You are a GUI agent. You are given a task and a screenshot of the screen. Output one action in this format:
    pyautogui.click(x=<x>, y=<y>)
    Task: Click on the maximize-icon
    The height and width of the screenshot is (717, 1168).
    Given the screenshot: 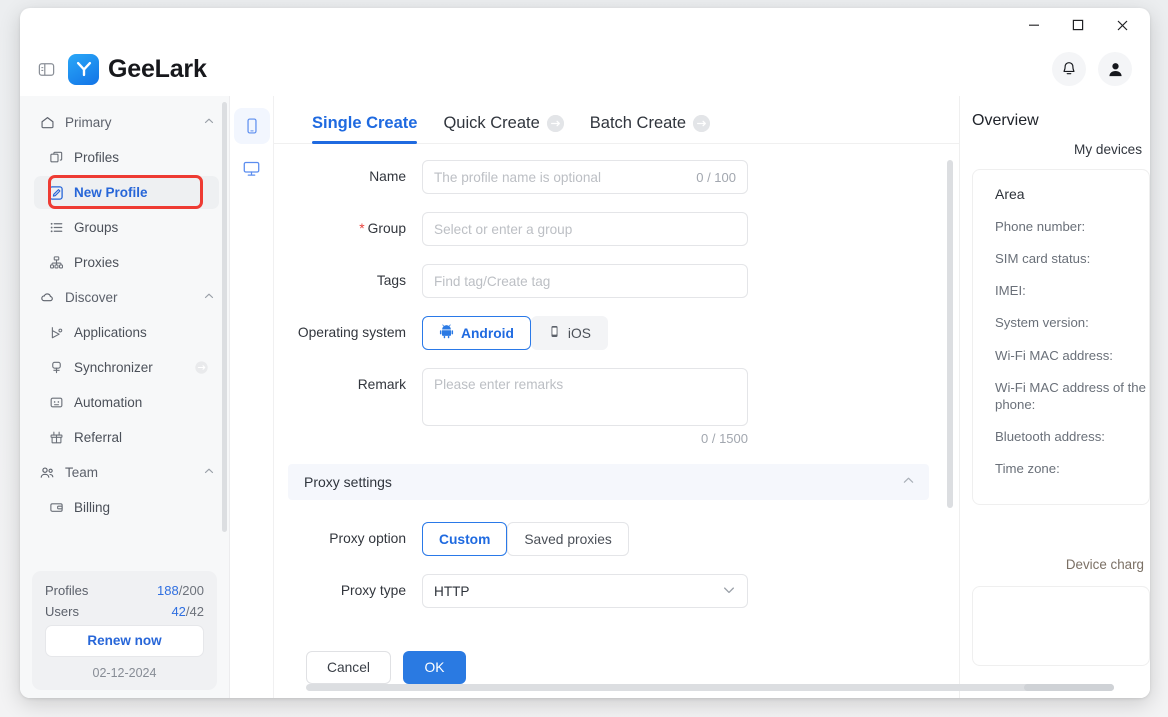 What is the action you would take?
    pyautogui.click(x=1078, y=25)
    